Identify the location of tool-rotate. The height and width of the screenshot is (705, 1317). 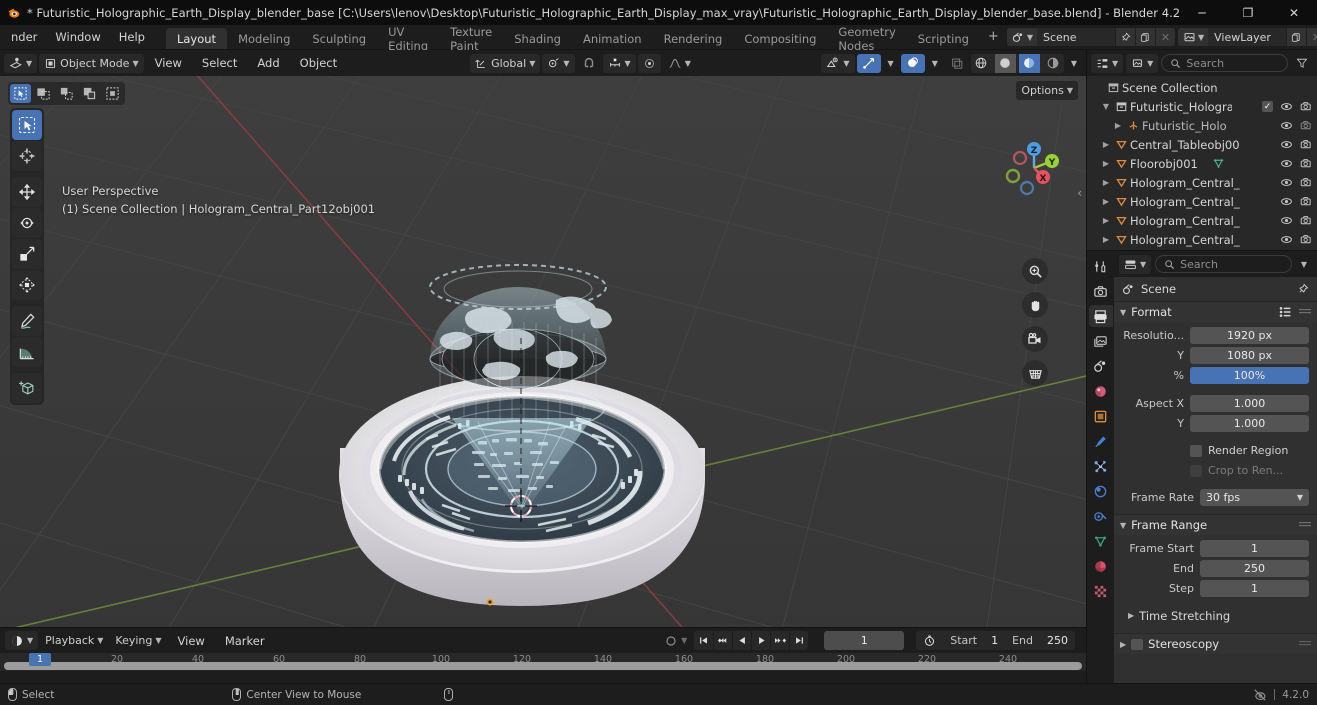
(27, 223).